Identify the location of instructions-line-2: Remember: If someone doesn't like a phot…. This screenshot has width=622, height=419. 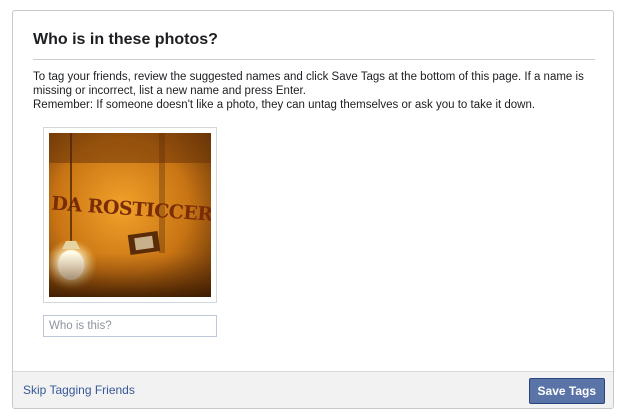
(284, 105).